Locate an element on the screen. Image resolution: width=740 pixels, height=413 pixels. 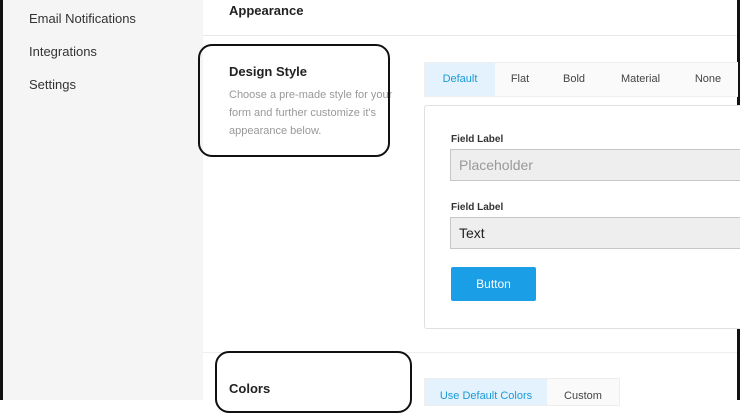
section-divider is located at coordinates (470, 352).